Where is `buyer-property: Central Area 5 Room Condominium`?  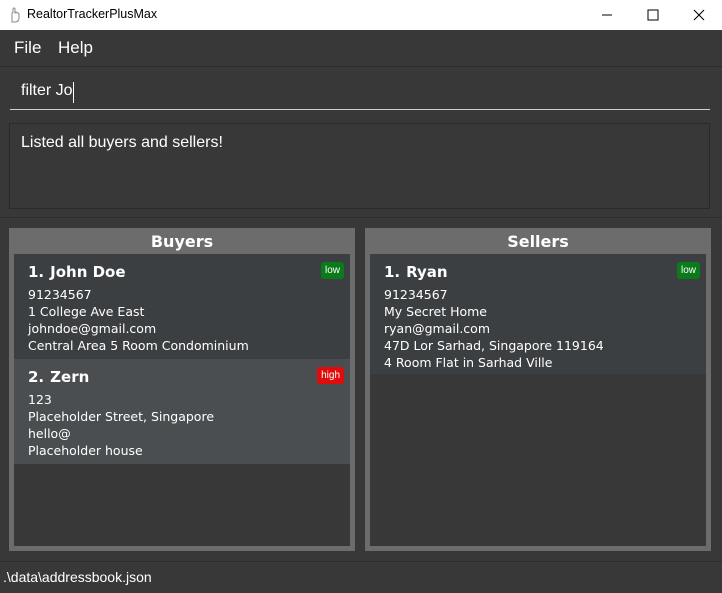
buyer-property: Central Area 5 Room Condominium is located at coordinates (138, 345).